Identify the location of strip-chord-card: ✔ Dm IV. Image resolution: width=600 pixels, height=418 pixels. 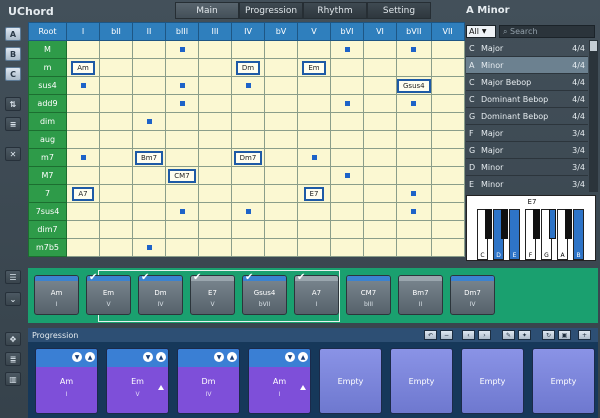
(160, 293).